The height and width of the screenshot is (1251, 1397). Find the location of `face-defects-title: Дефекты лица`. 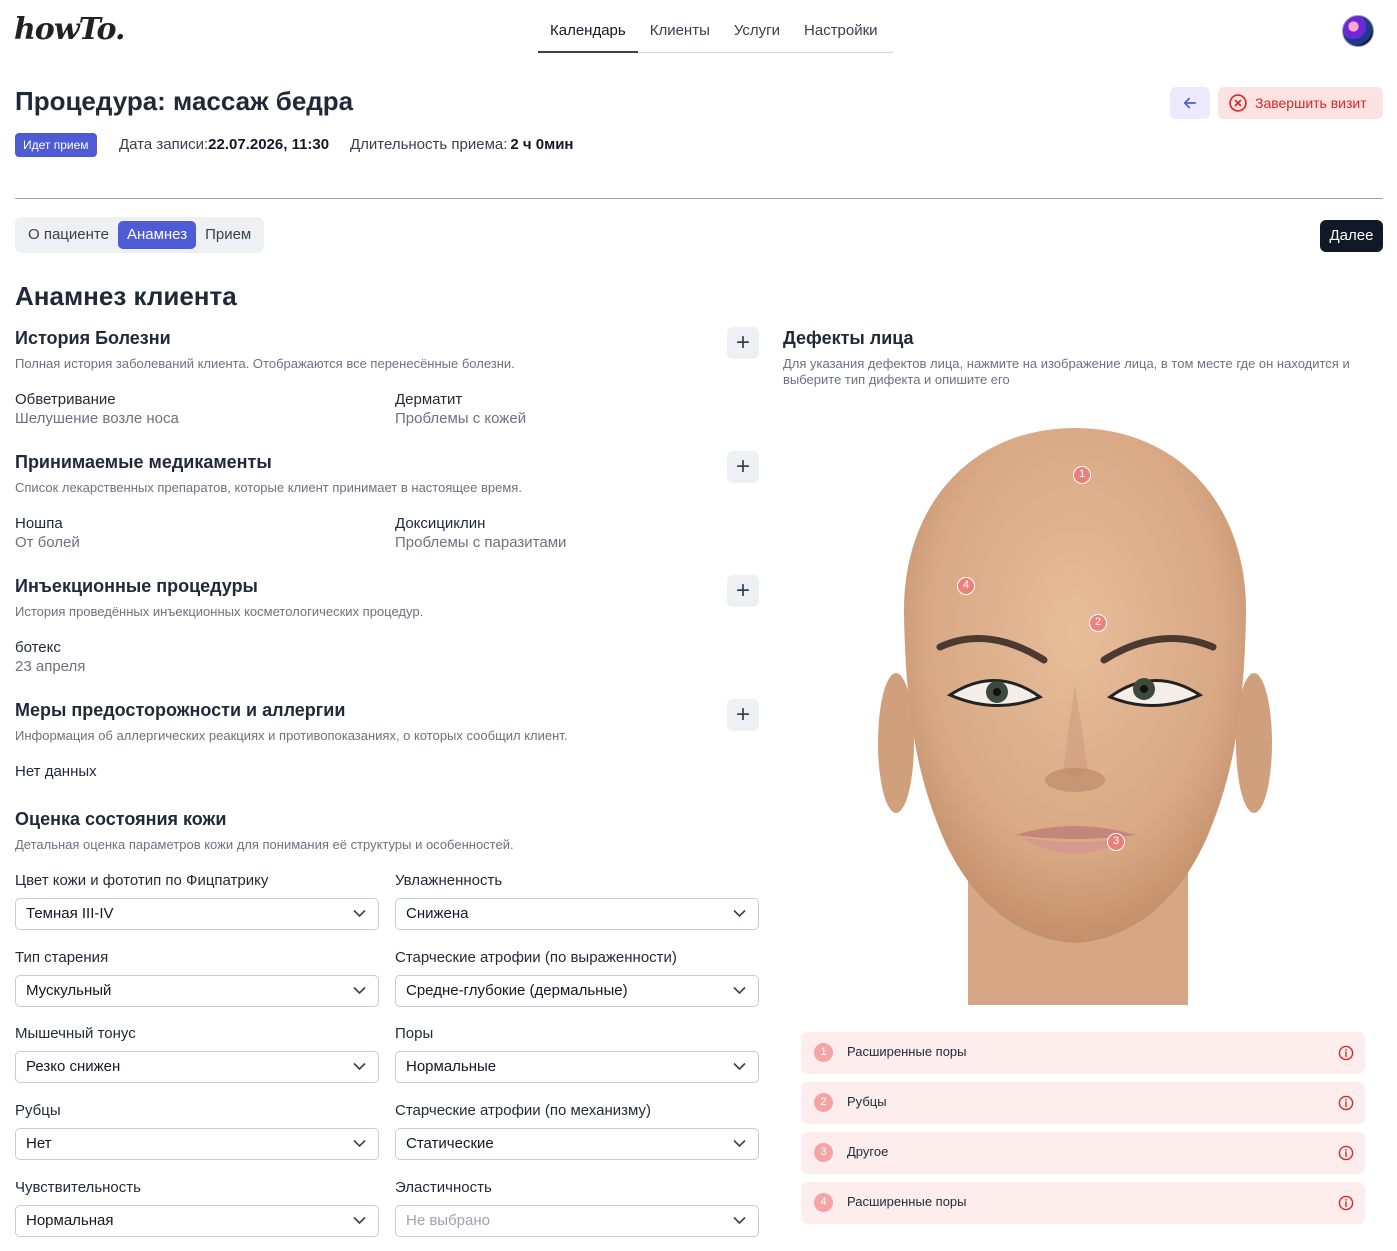

face-defects-title: Дефекты лица is located at coordinates (848, 338).